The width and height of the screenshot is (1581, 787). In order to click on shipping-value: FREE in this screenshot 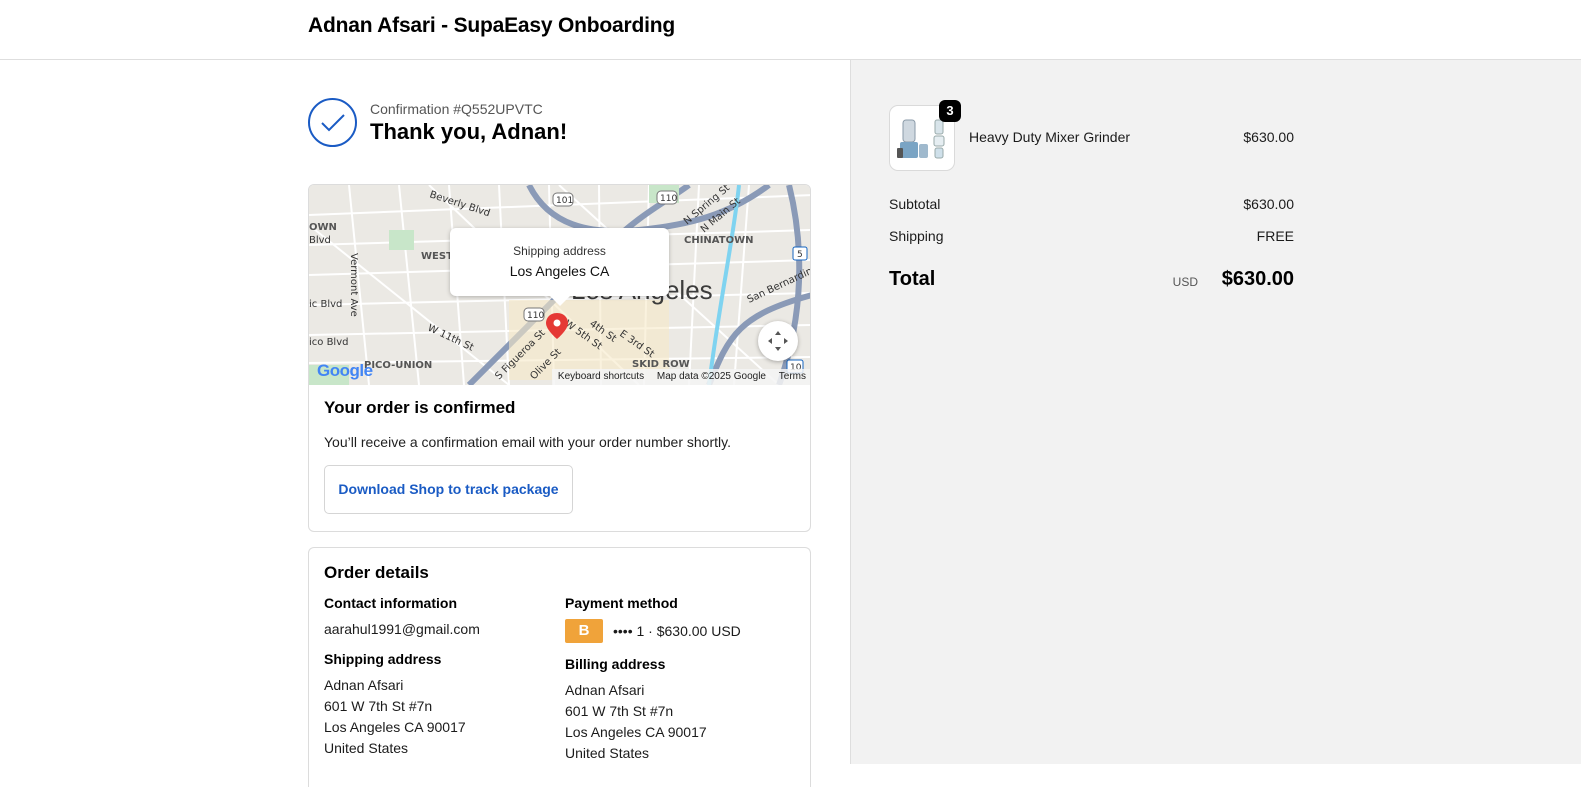, I will do `click(1275, 236)`.